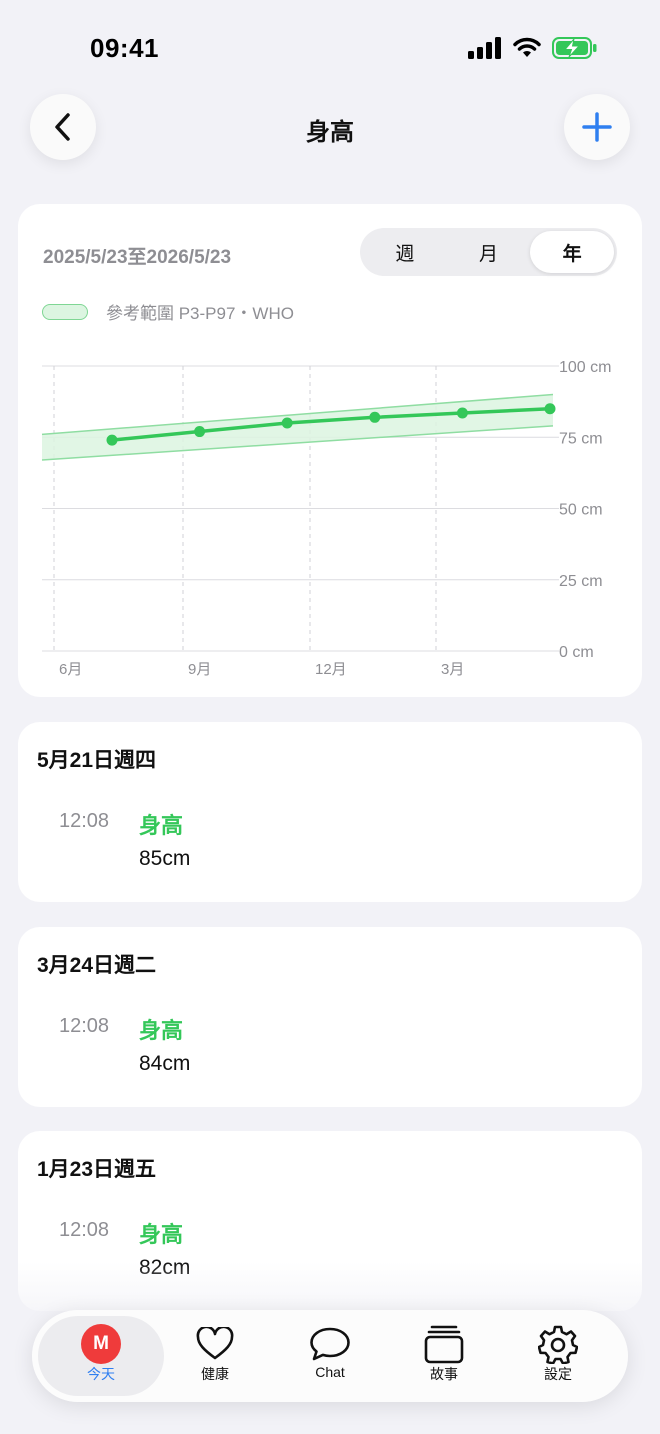 Image resolution: width=660 pixels, height=1434 pixels. I want to click on reference-range-swatch, so click(65, 311).